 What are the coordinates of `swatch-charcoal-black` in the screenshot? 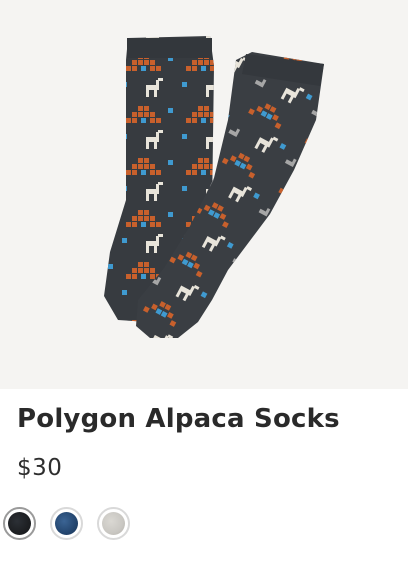 It's located at (19, 523).